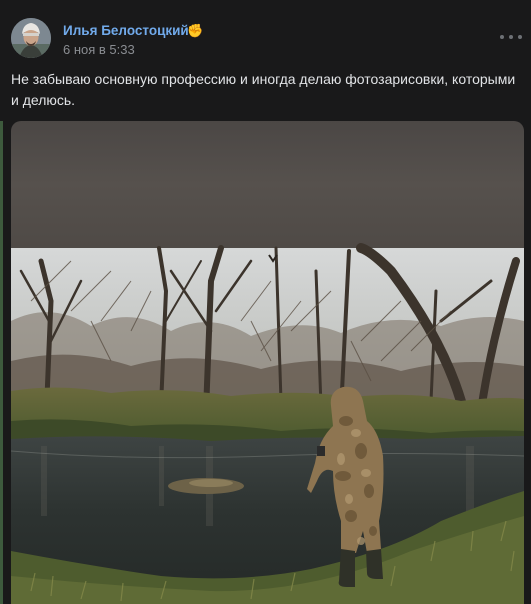 This screenshot has width=531, height=604. Describe the element at coordinates (126, 30) in the screenshot. I see `author-name-link: Илья Белостоцкий` at that location.